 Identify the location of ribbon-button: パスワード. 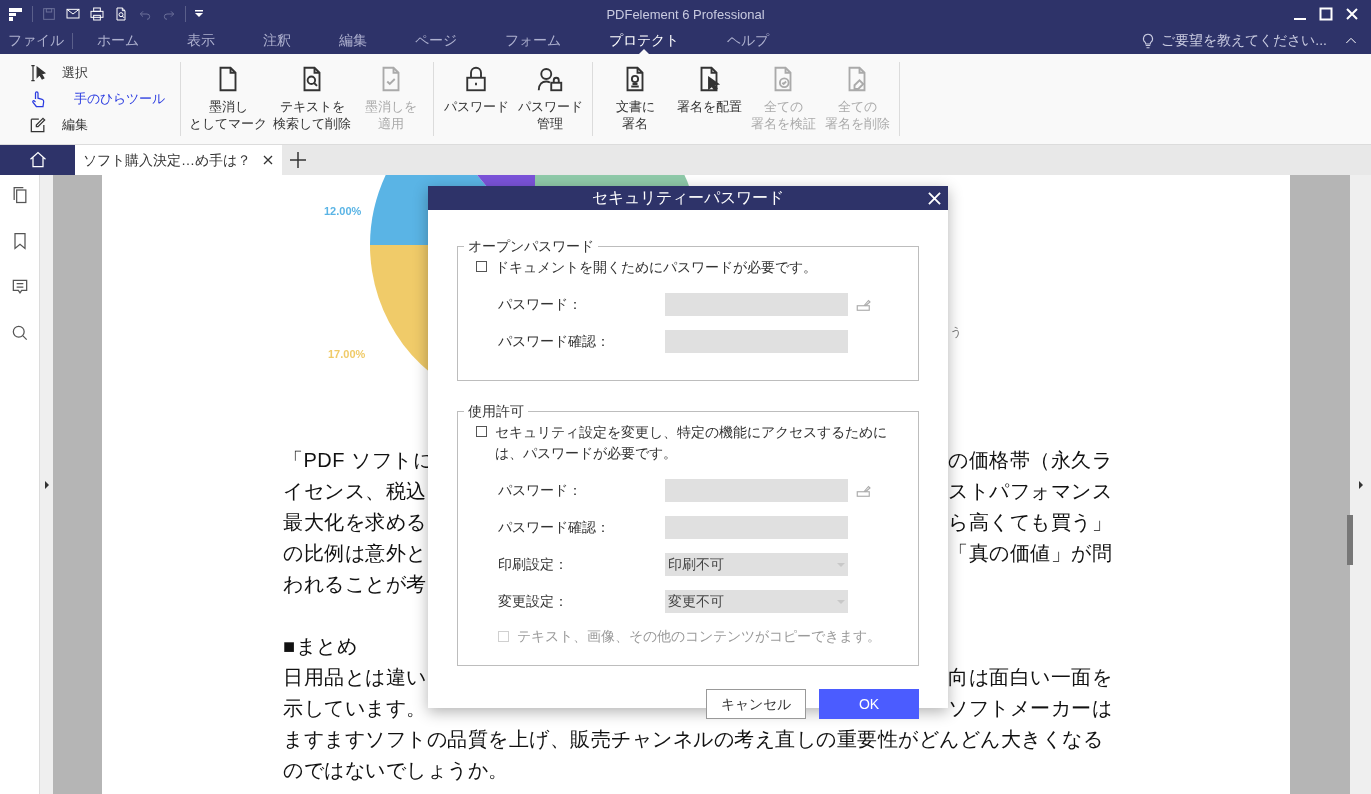
(476, 88).